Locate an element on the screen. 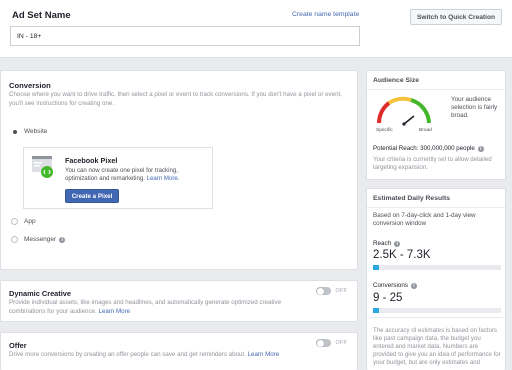 This screenshot has height=370, width=512. website-option: Website is located at coordinates (29, 131).